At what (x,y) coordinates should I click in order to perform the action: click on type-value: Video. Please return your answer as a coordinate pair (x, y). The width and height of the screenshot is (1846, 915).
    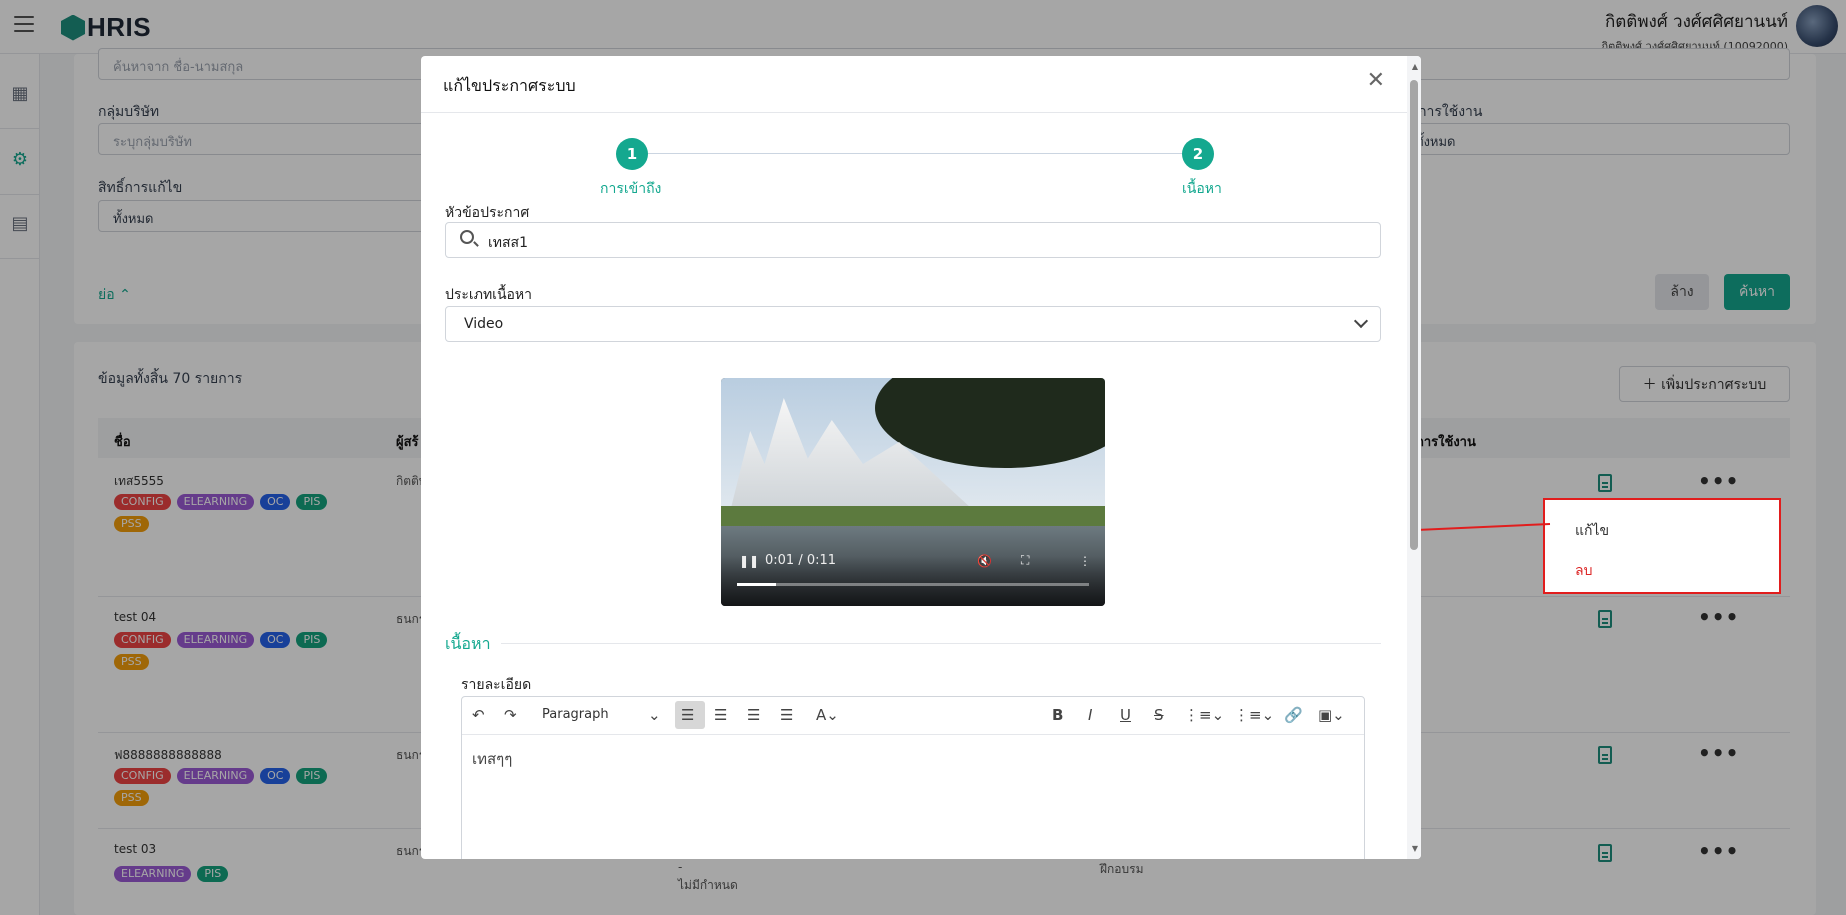
    Looking at the image, I should click on (484, 324).